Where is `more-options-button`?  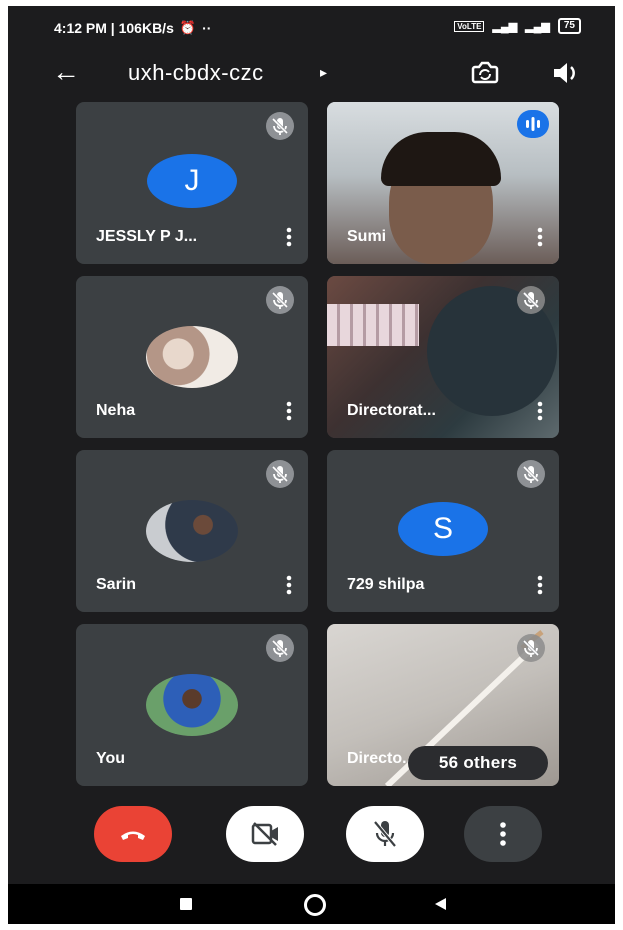
more-options-button is located at coordinates (503, 834).